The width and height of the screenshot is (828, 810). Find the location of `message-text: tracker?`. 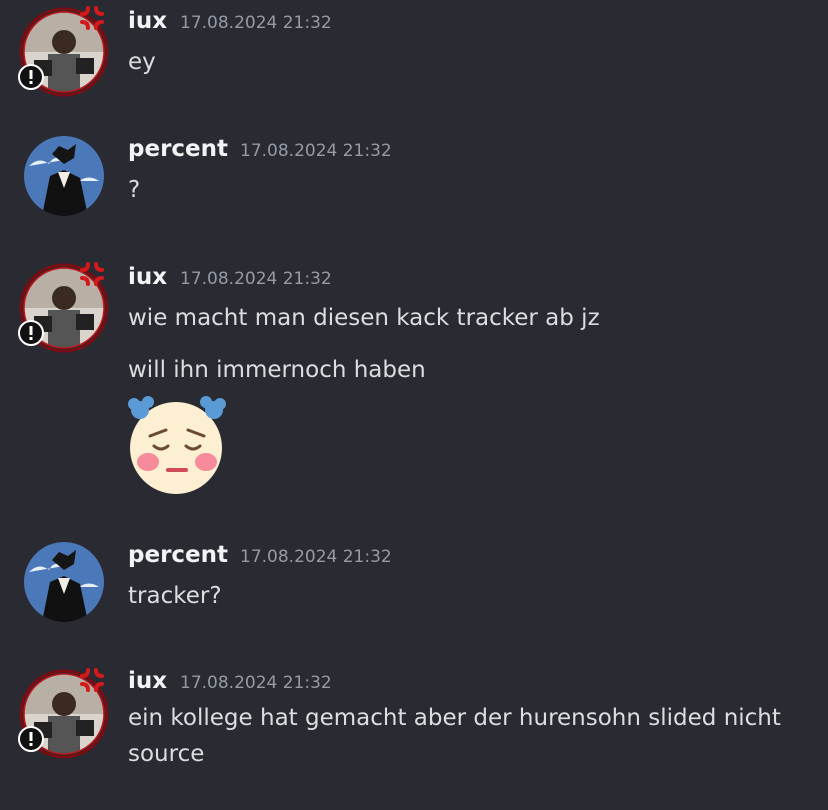

message-text: tracker? is located at coordinates (175, 596).